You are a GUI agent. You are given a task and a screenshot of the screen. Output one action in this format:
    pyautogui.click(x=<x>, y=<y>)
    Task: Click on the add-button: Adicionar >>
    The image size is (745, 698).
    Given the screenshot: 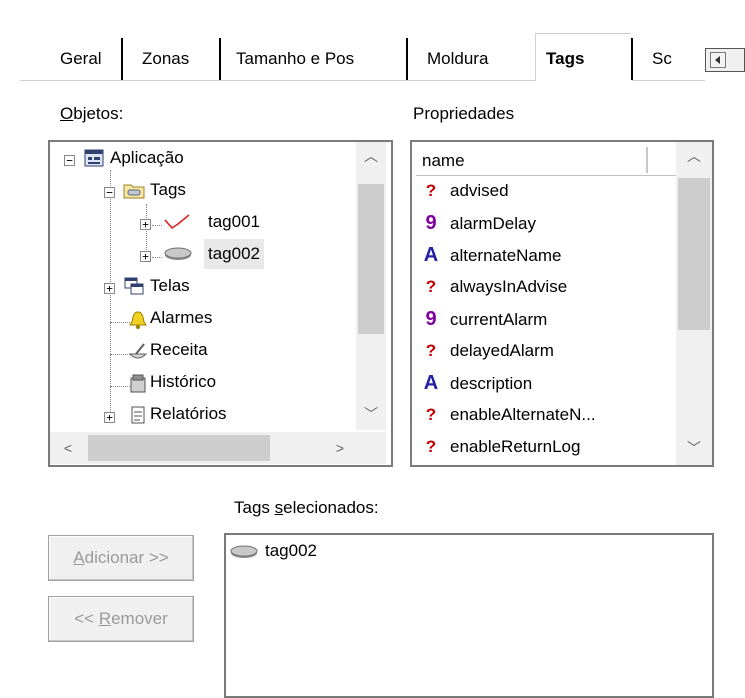 What is the action you would take?
    pyautogui.click(x=121, y=558)
    